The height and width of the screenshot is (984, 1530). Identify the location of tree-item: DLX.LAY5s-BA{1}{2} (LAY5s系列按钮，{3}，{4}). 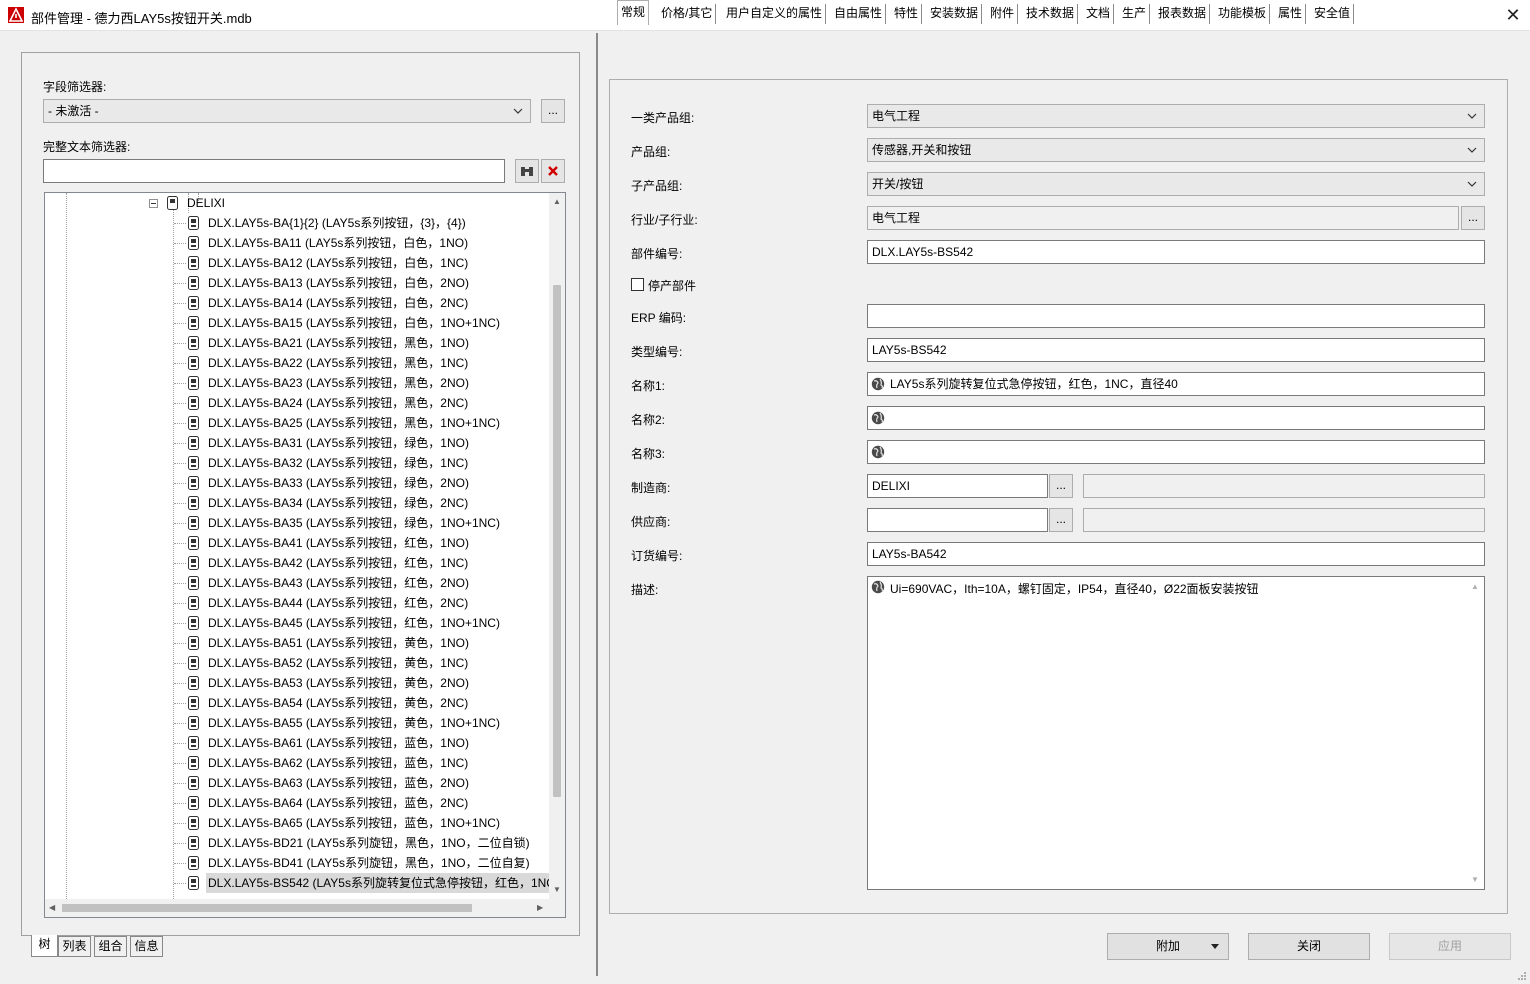
(297, 223).